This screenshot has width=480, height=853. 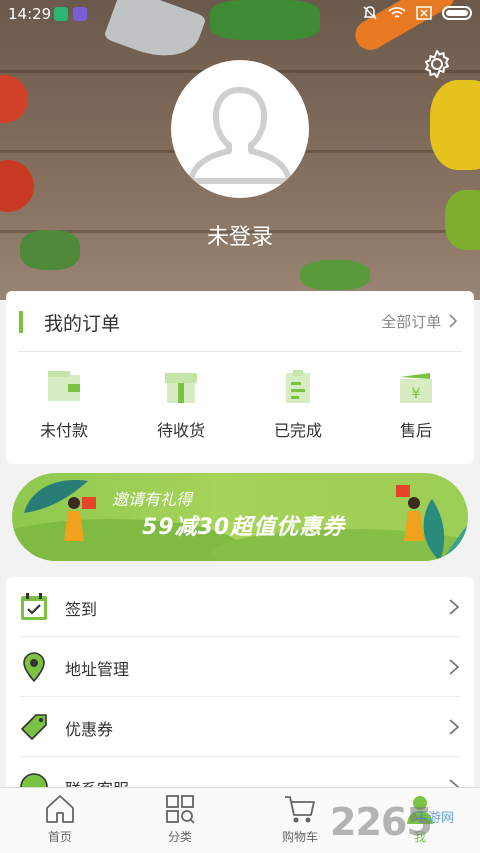 I want to click on order-to-receive: 待收货, so click(x=181, y=405).